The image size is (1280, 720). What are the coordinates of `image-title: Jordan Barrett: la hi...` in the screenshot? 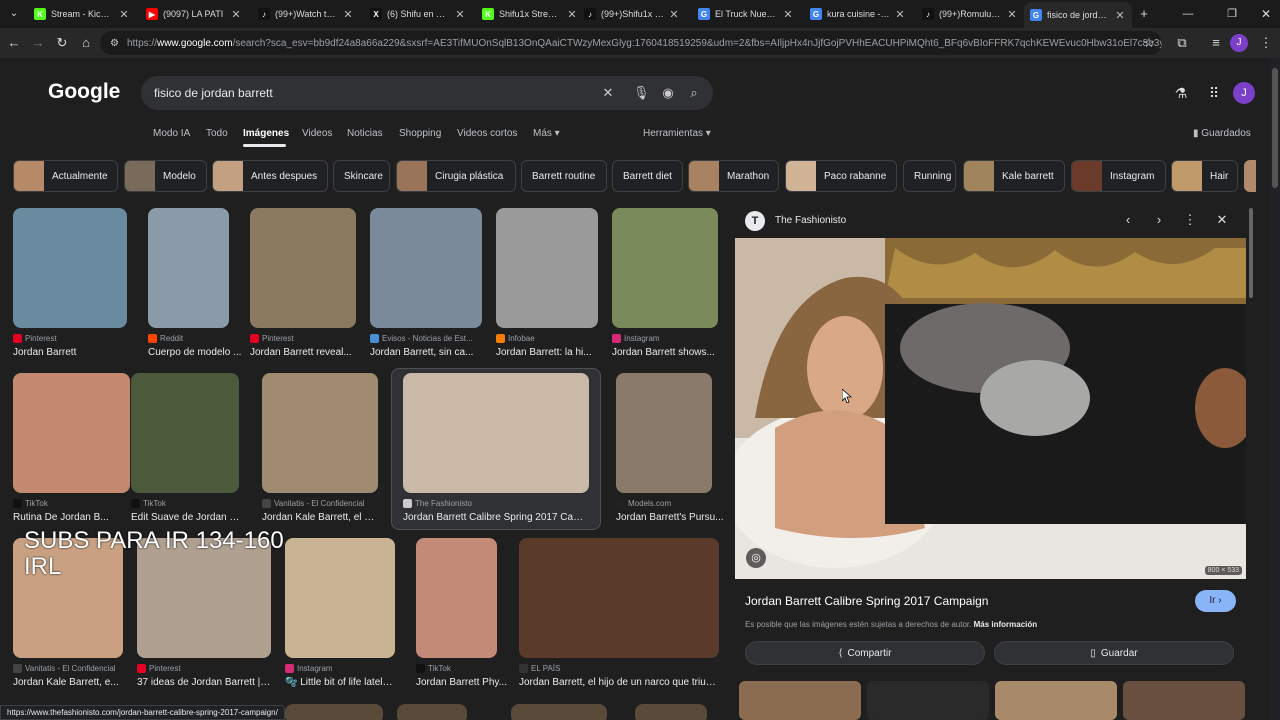 It's located at (551, 352).